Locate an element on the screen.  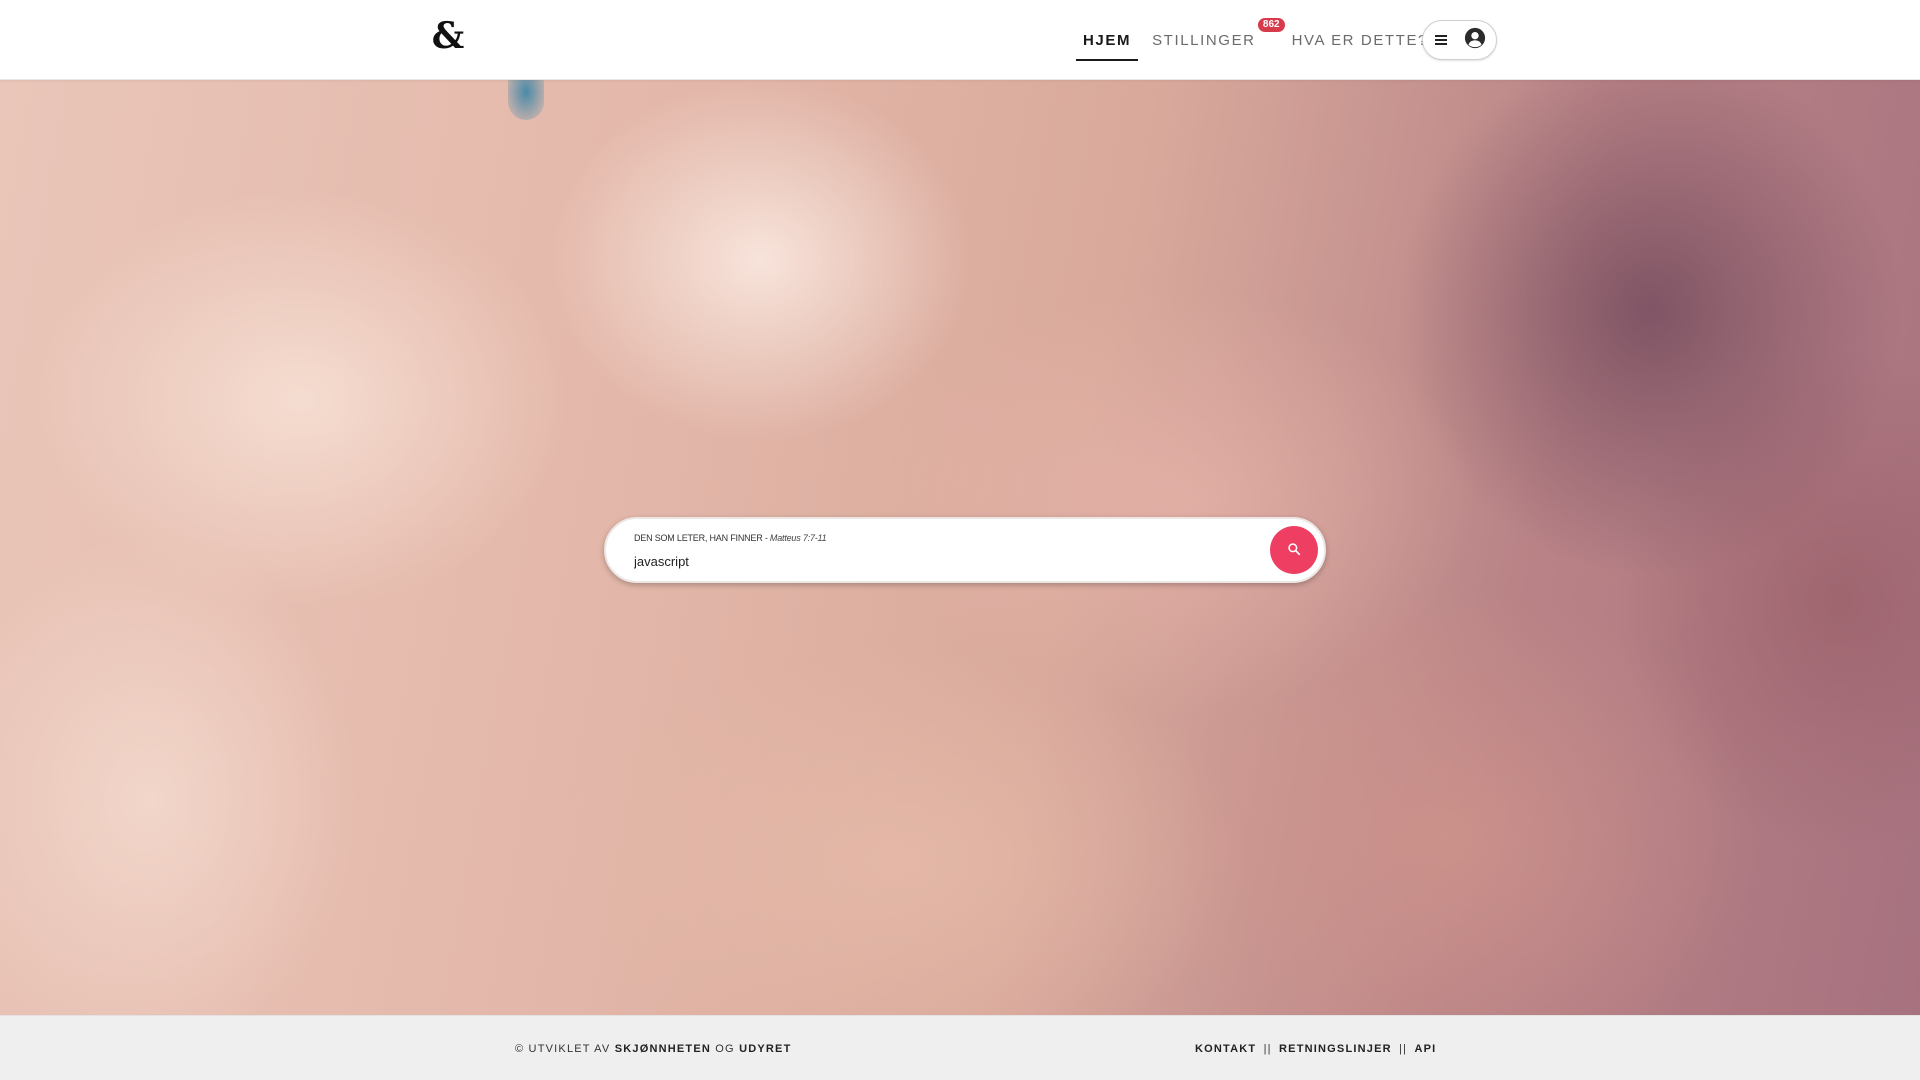
user-circle-icon is located at coordinates (1475, 40).